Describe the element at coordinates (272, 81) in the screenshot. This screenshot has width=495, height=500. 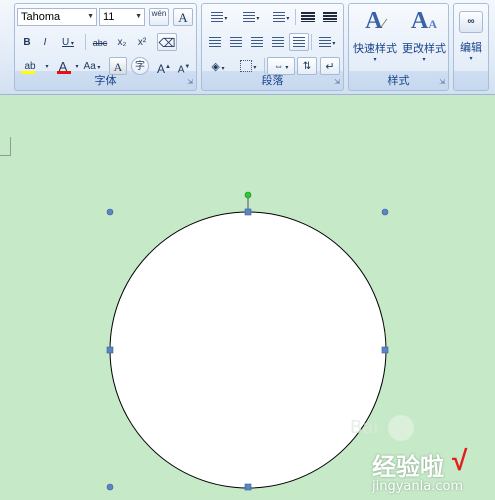
I see `paragraph-group-label: 段落` at that location.